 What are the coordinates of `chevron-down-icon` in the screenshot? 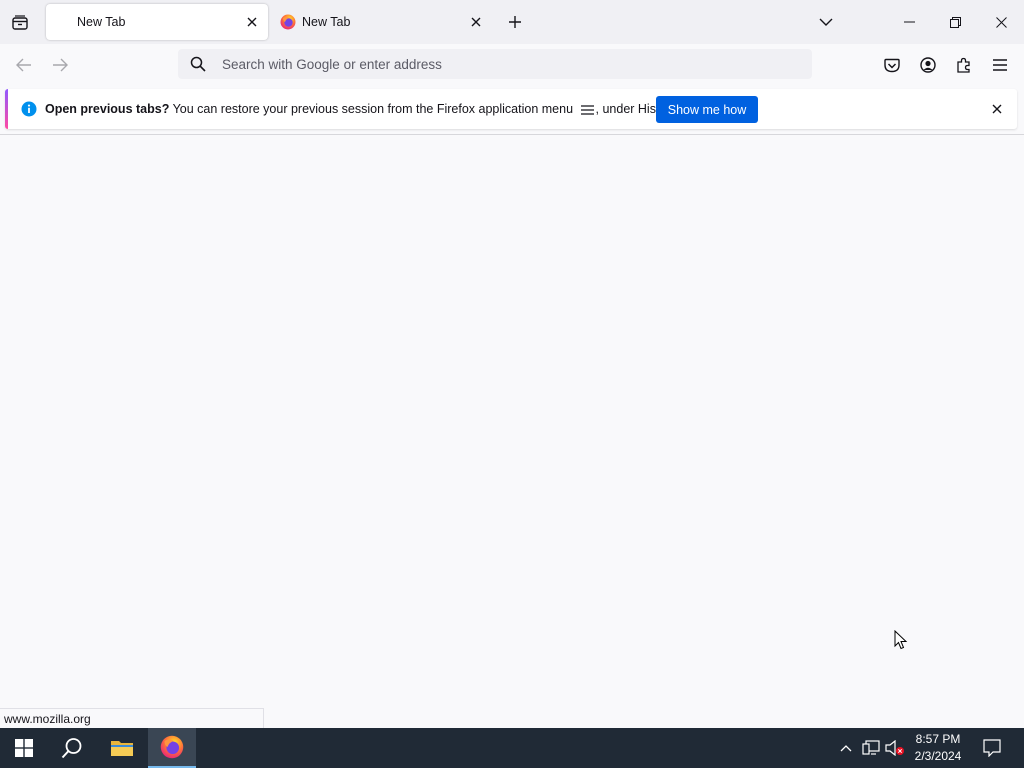 It's located at (826, 22).